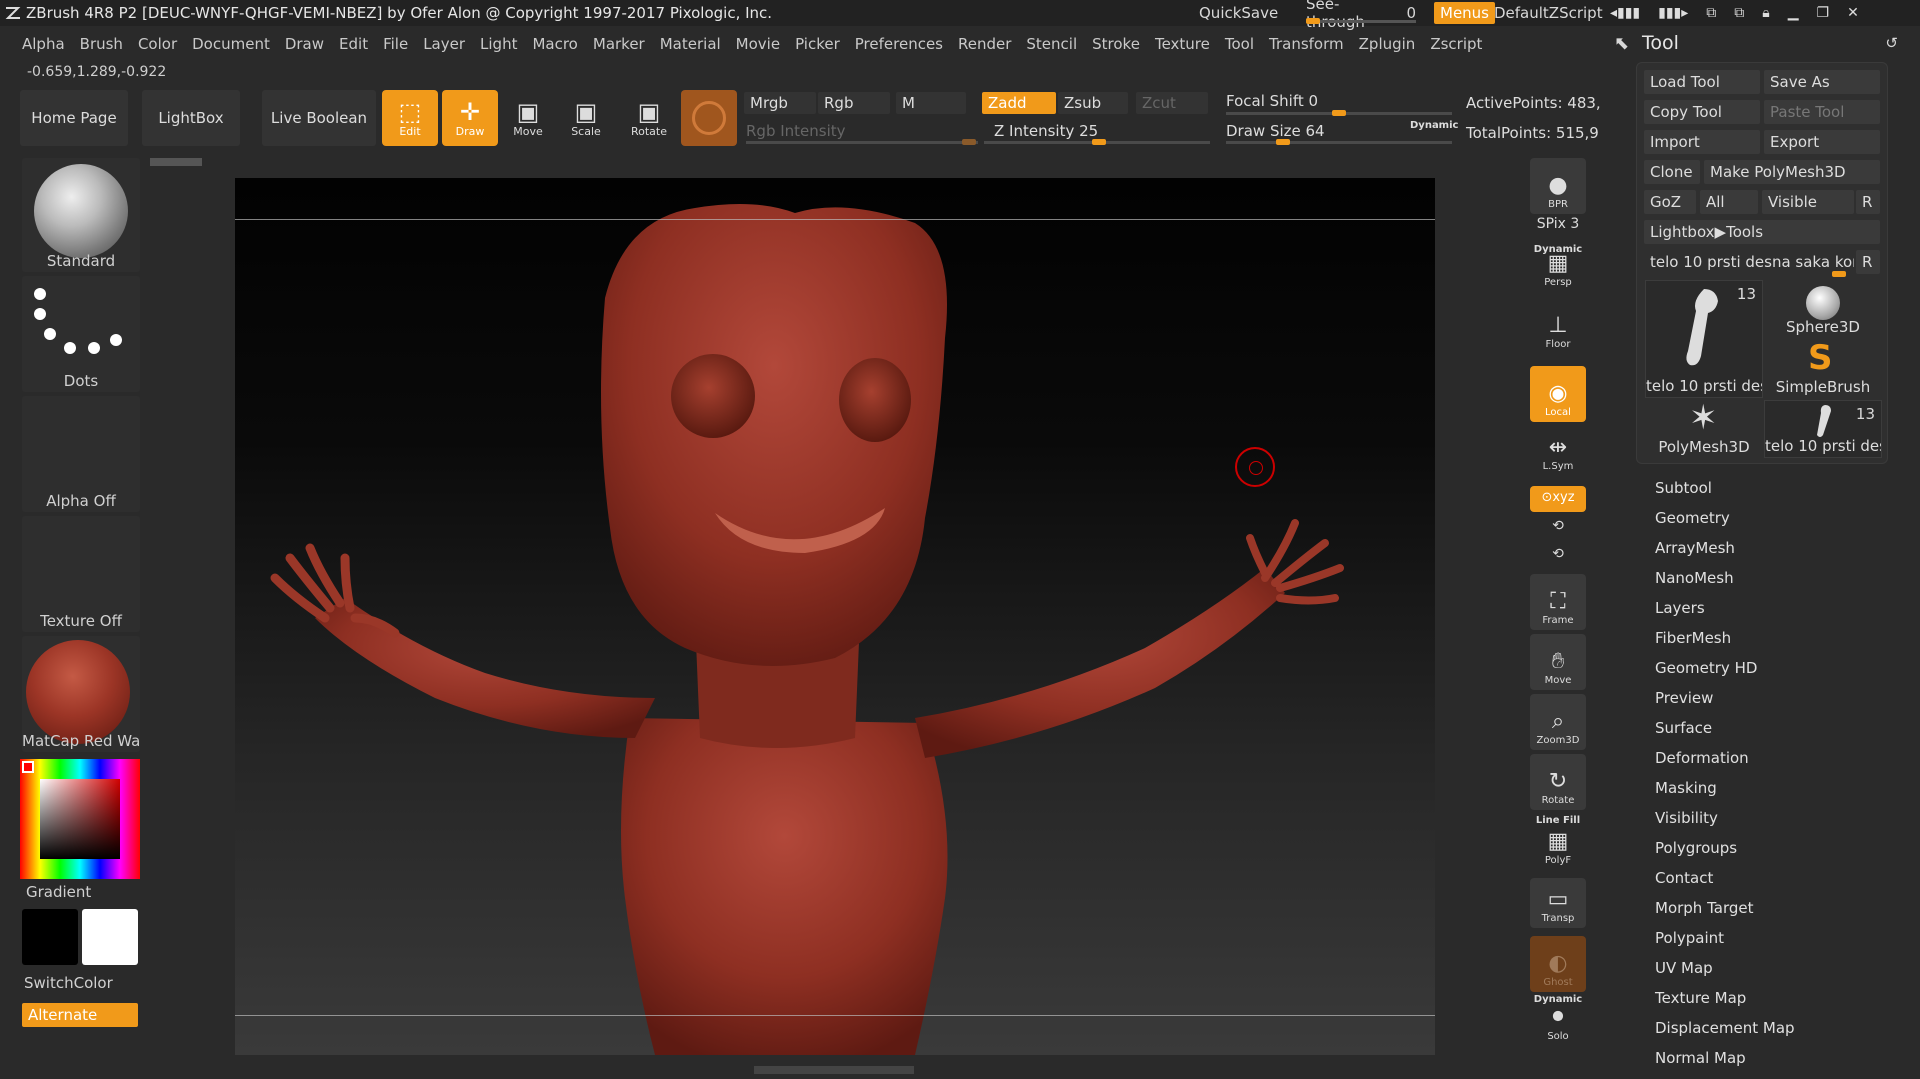 The height and width of the screenshot is (1079, 1920). I want to click on stroke-selector: Dots, so click(81, 334).